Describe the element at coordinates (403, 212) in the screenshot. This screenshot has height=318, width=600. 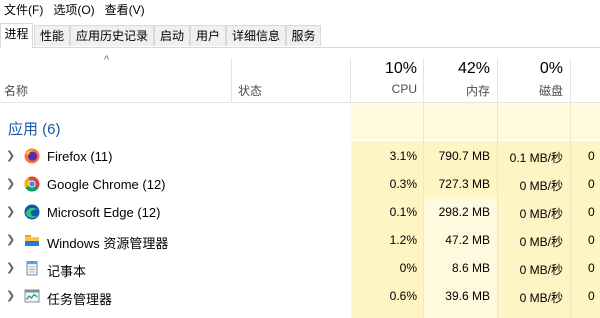
I see `cpu-value: 0.1%` at that location.